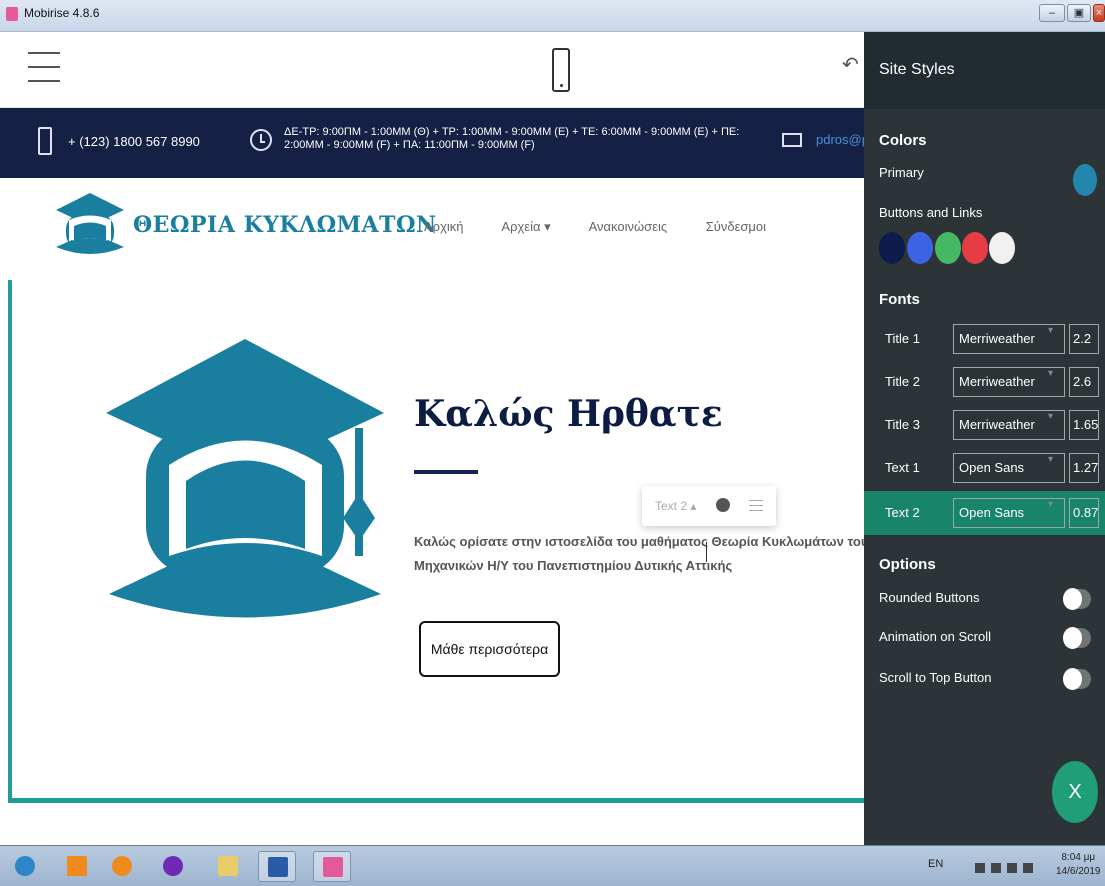 The height and width of the screenshot is (886, 1105). What do you see at coordinates (1084, 339) in the screenshot?
I see `font-size-input: 2.2` at bounding box center [1084, 339].